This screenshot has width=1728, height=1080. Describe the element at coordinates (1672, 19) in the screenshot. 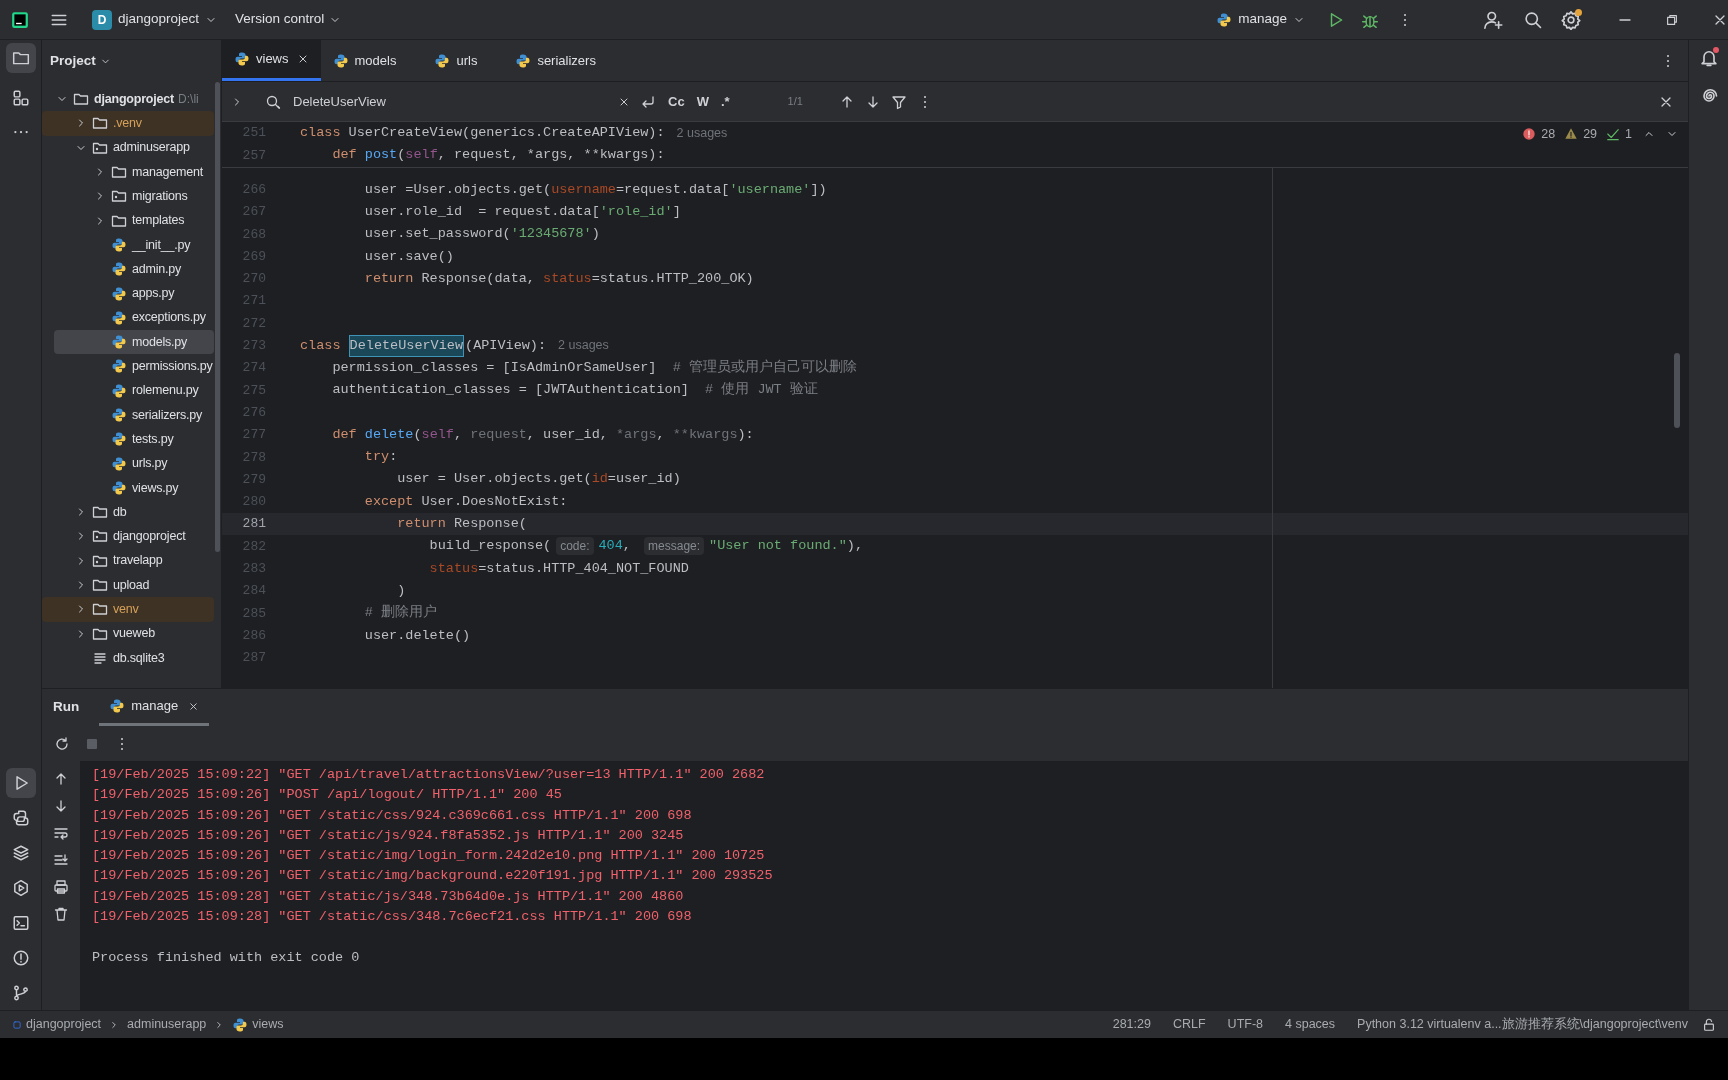

I see `restore-icon` at that location.